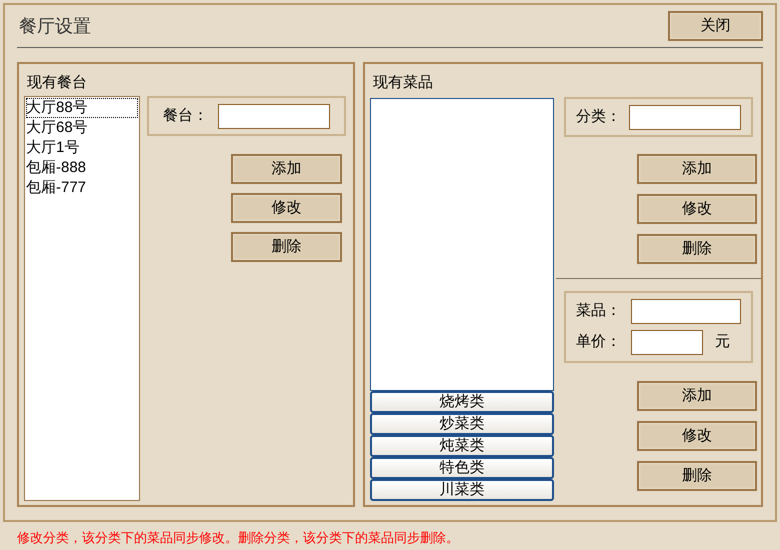 Image resolution: width=780 pixels, height=550 pixels. What do you see at coordinates (598, 116) in the screenshot?
I see `field-label: 分类：` at bounding box center [598, 116].